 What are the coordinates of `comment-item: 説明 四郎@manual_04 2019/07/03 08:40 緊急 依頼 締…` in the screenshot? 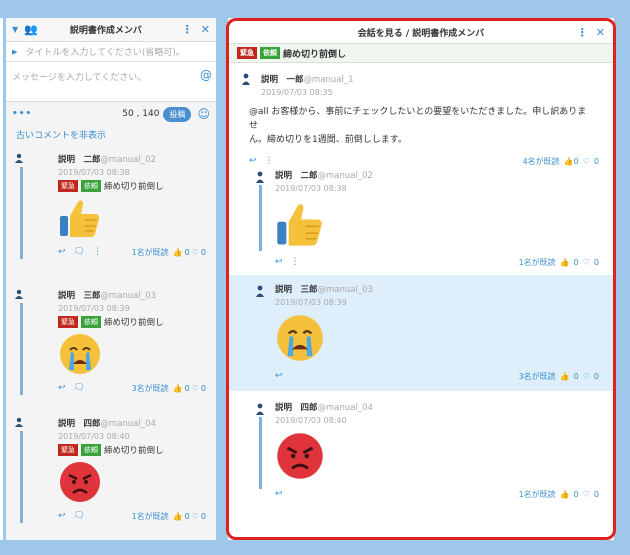 It's located at (111, 475).